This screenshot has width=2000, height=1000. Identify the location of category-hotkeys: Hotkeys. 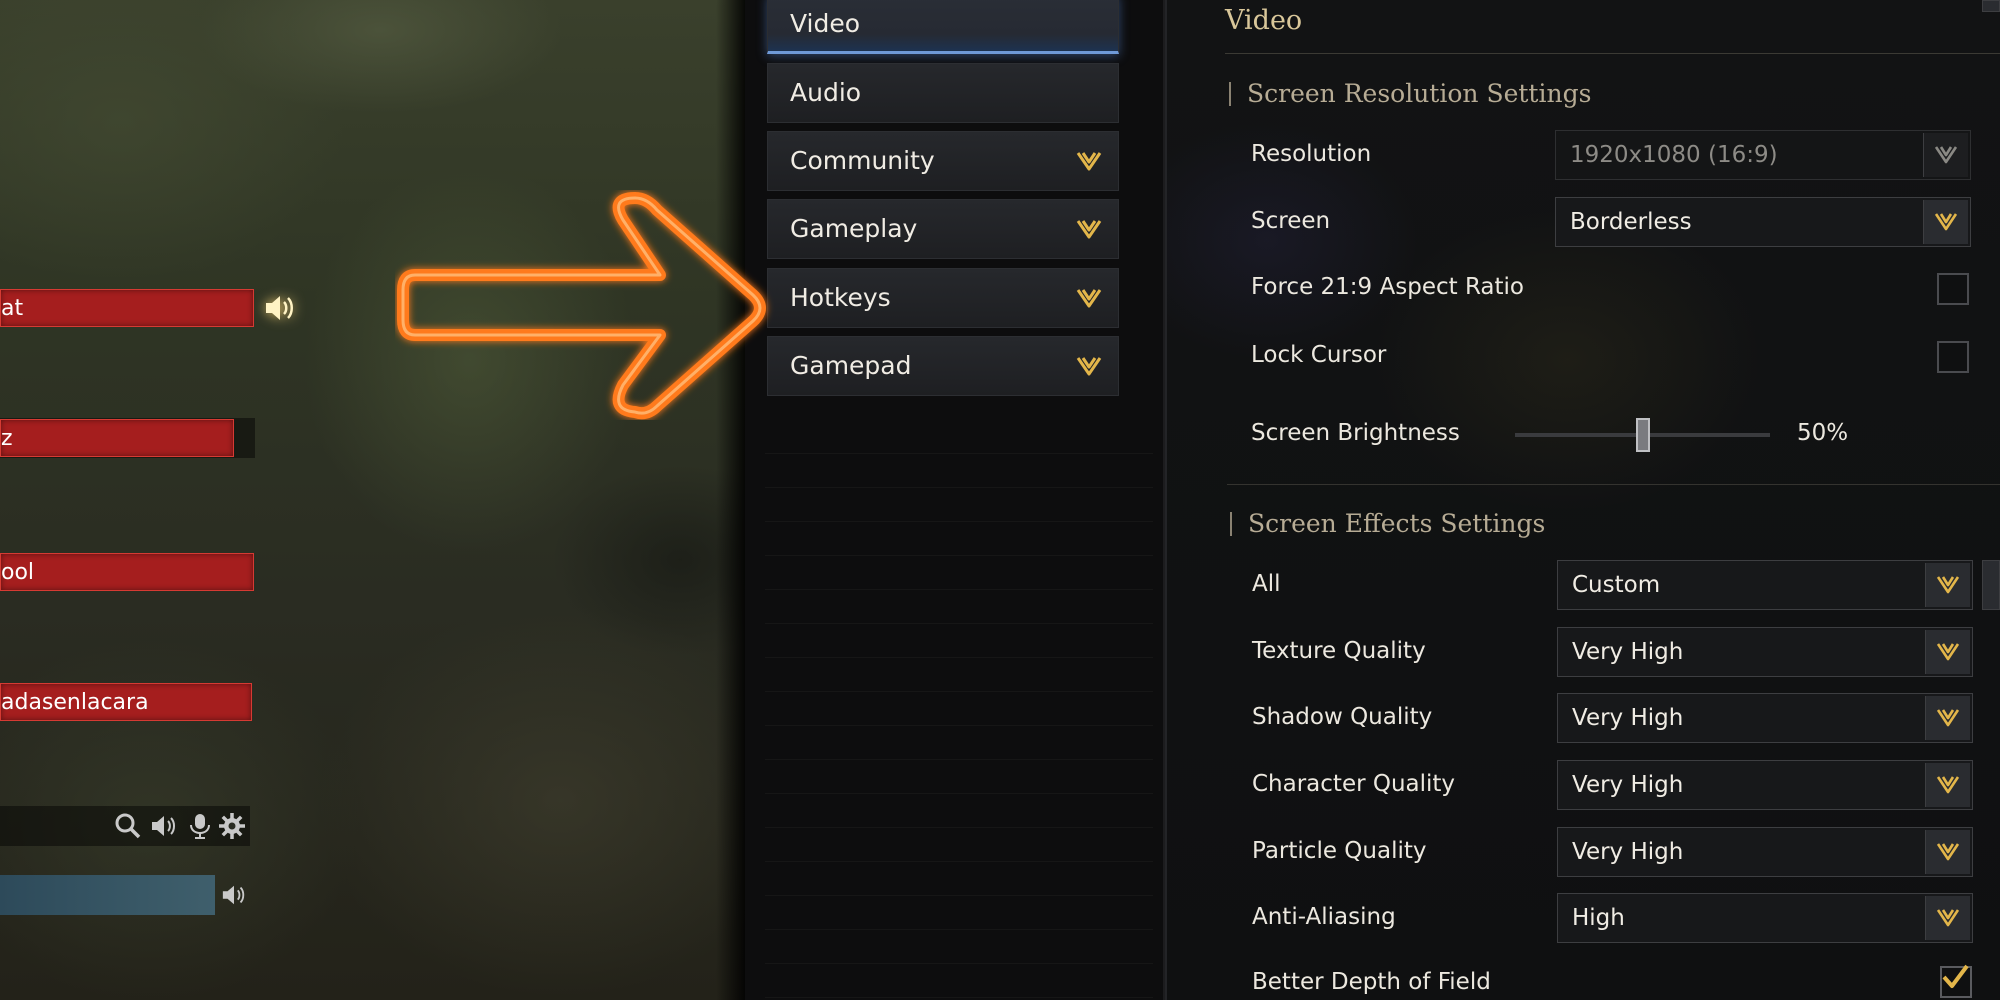
(943, 298).